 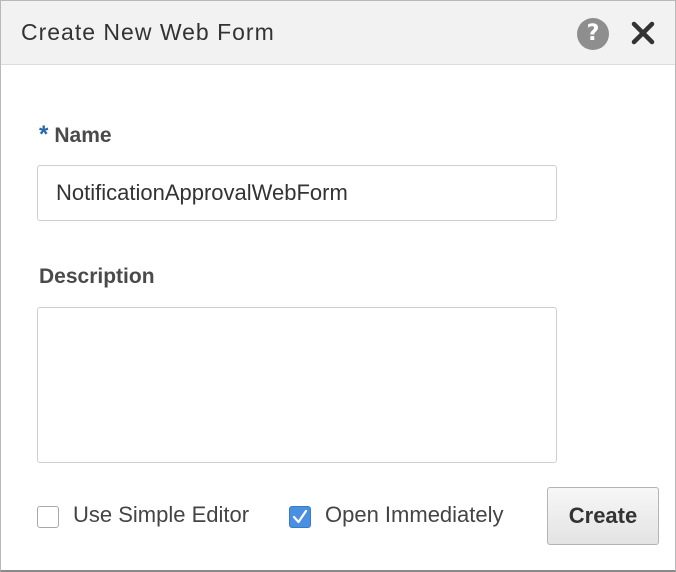 I want to click on name-label: * Name, so click(x=75, y=135).